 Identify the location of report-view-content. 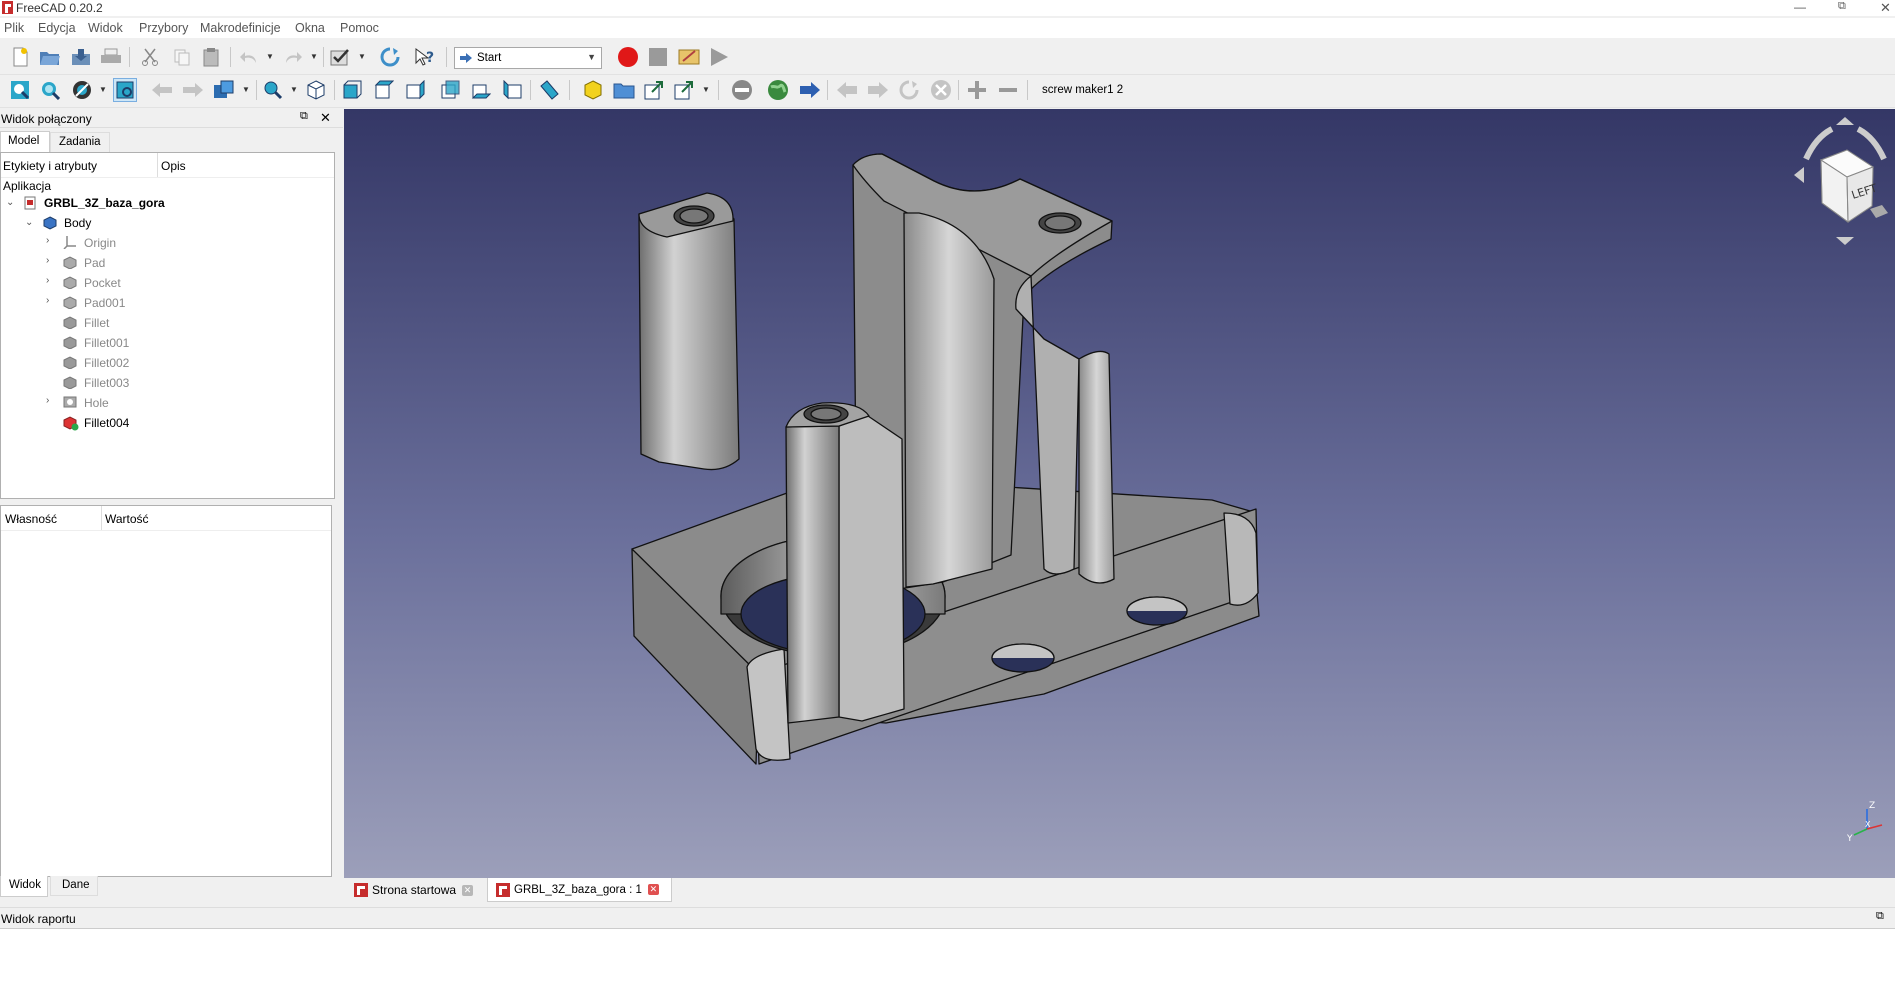
(947, 965).